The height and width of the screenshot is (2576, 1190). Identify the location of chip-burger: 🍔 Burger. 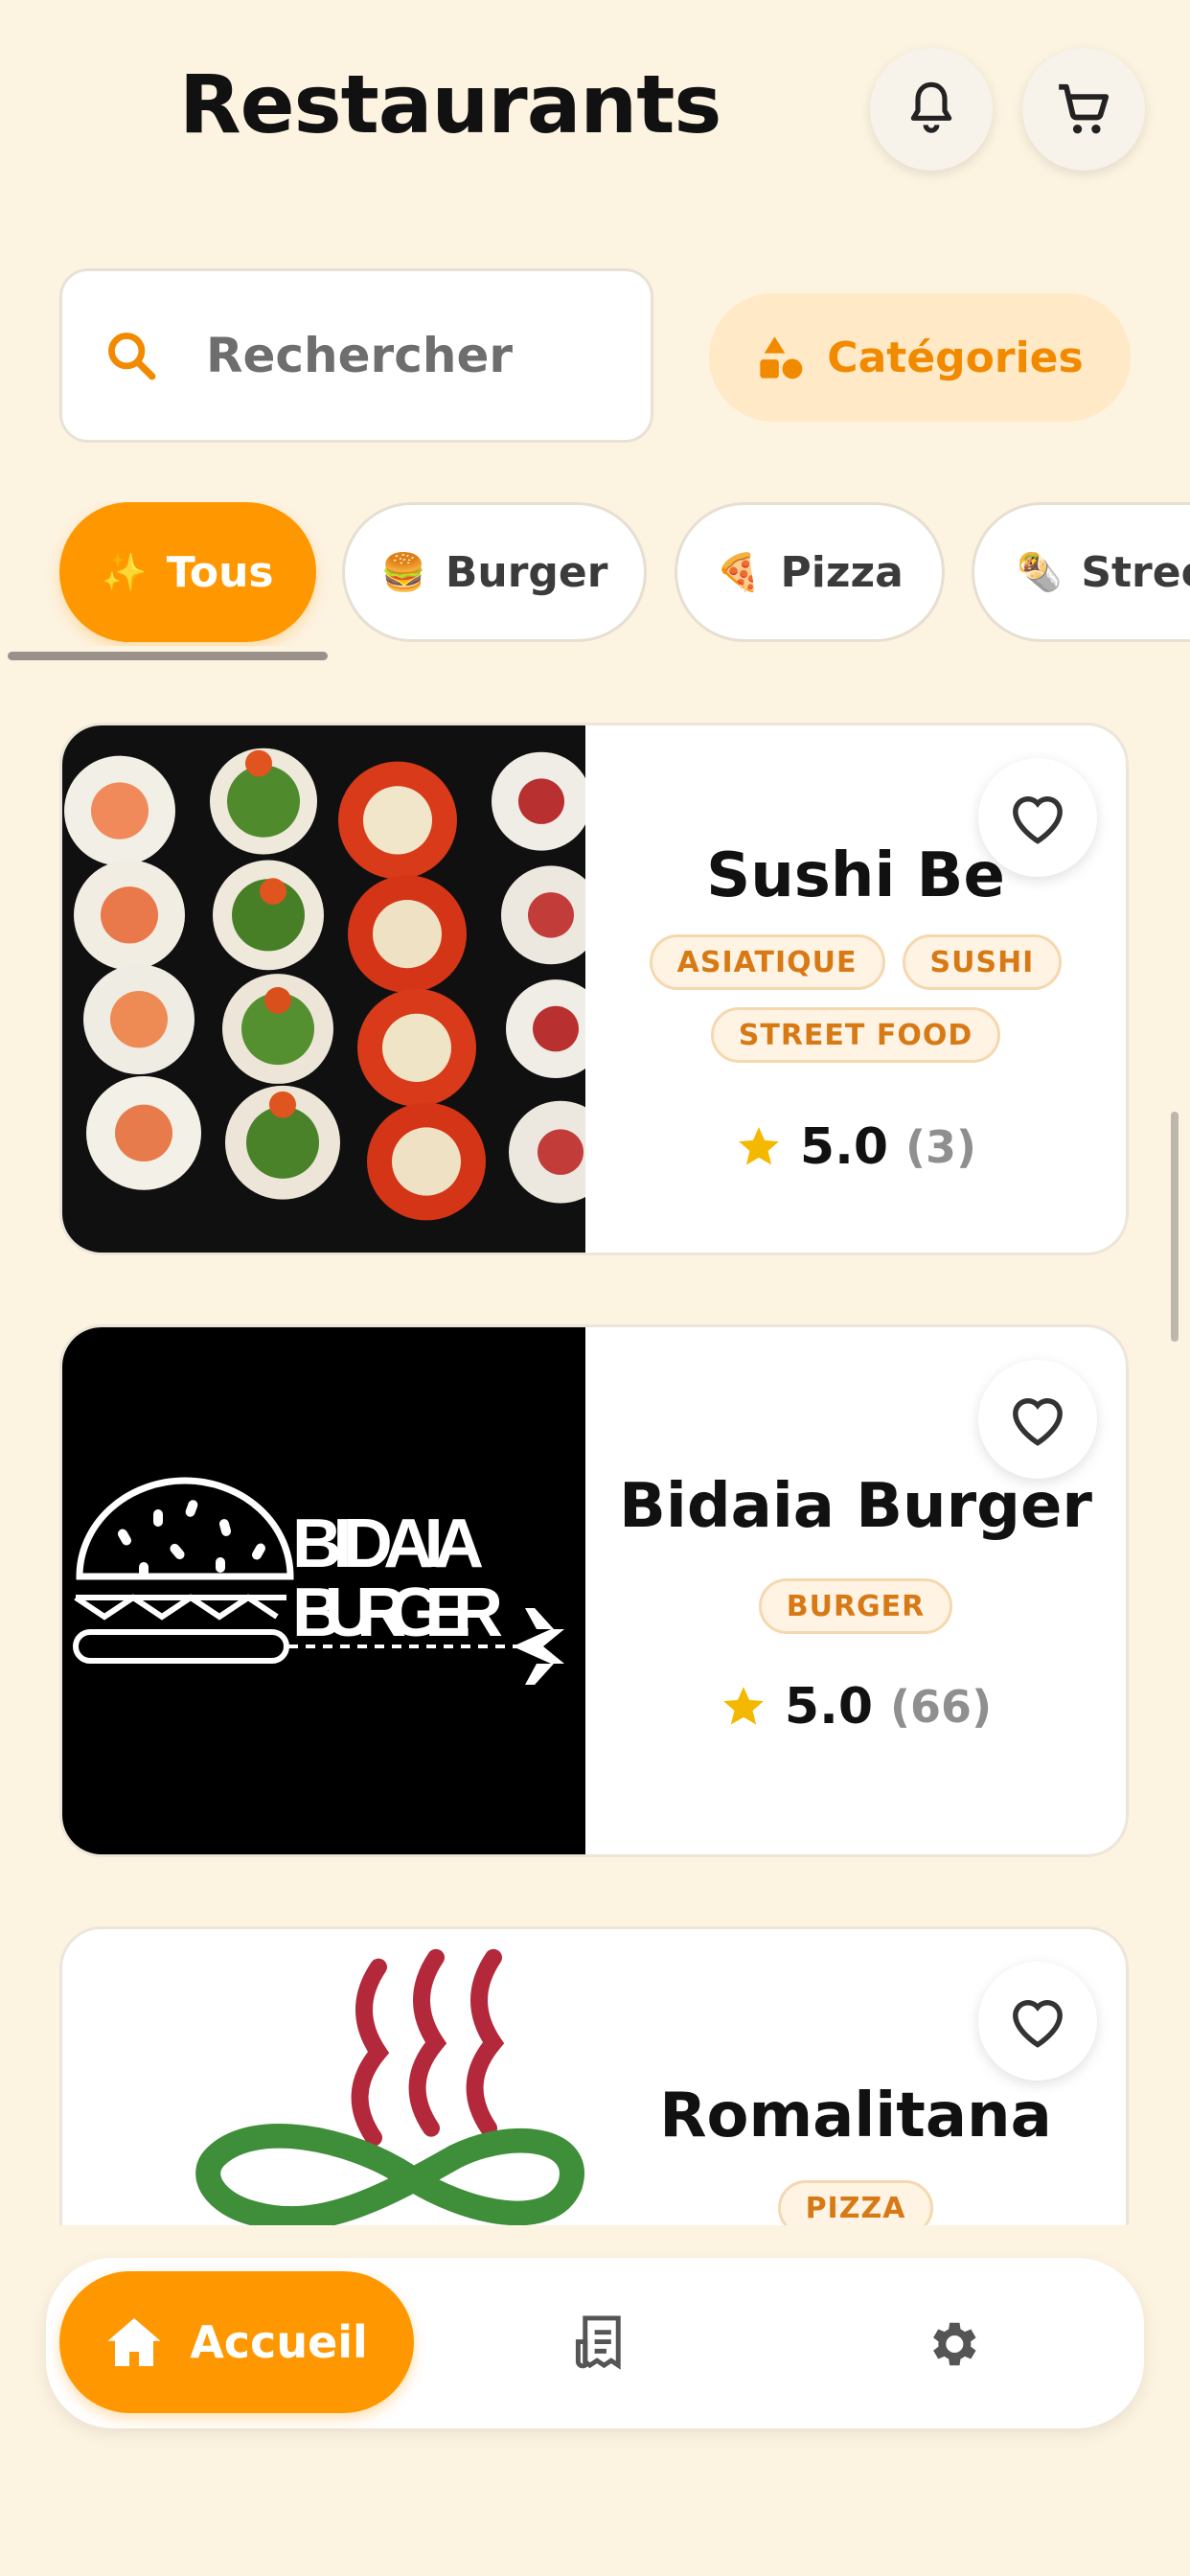
(495, 572).